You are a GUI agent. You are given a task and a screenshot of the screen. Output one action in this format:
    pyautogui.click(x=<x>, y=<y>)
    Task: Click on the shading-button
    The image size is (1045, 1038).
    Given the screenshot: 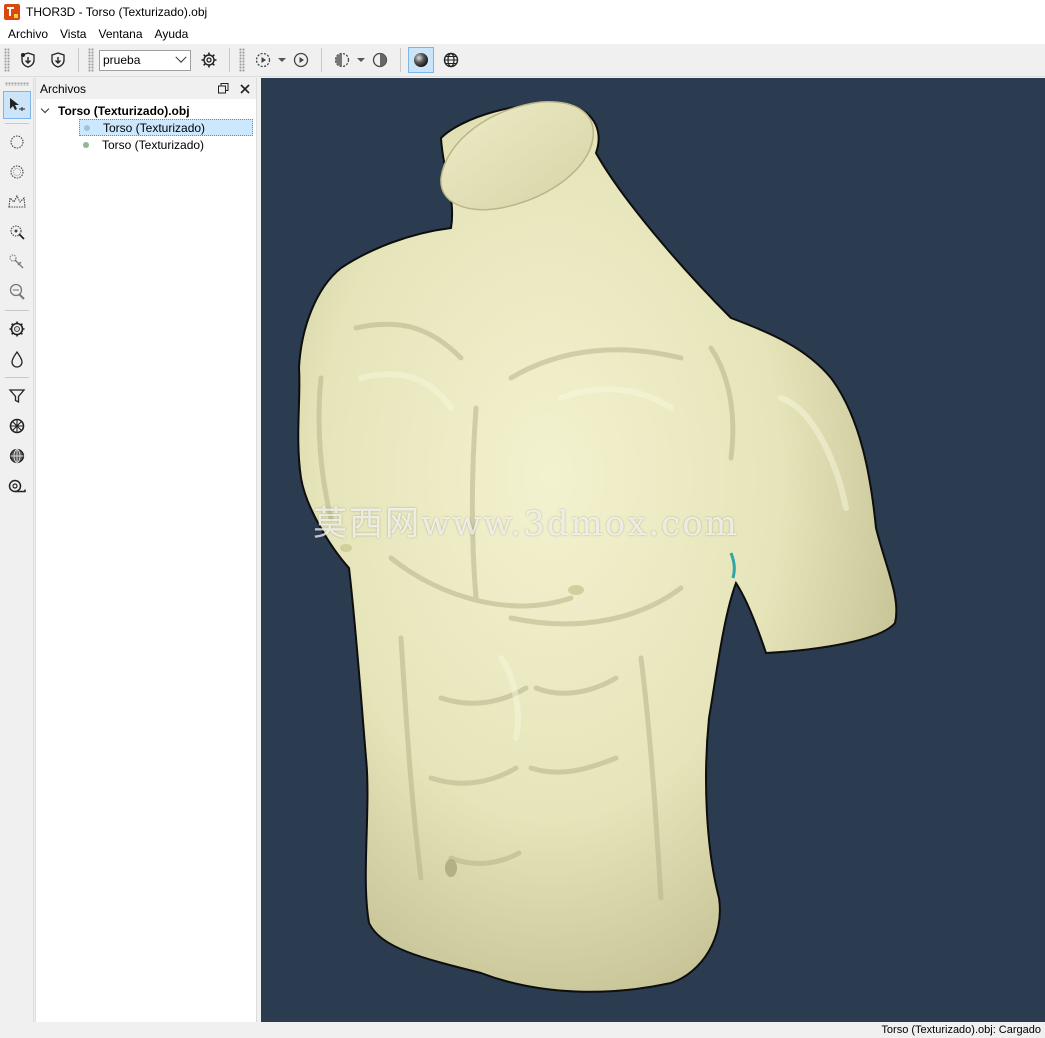 What is the action you would take?
    pyautogui.click(x=380, y=60)
    